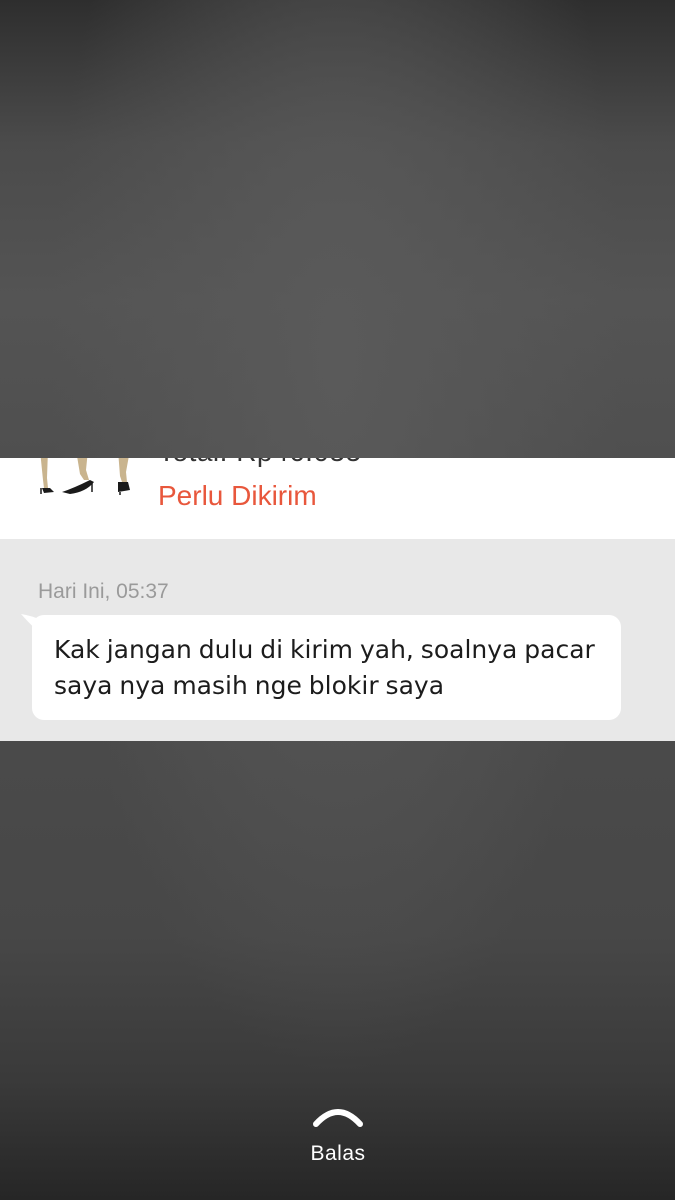 The height and width of the screenshot is (1200, 675). What do you see at coordinates (260, 463) in the screenshot?
I see `order-total: Total: Rp46.055` at bounding box center [260, 463].